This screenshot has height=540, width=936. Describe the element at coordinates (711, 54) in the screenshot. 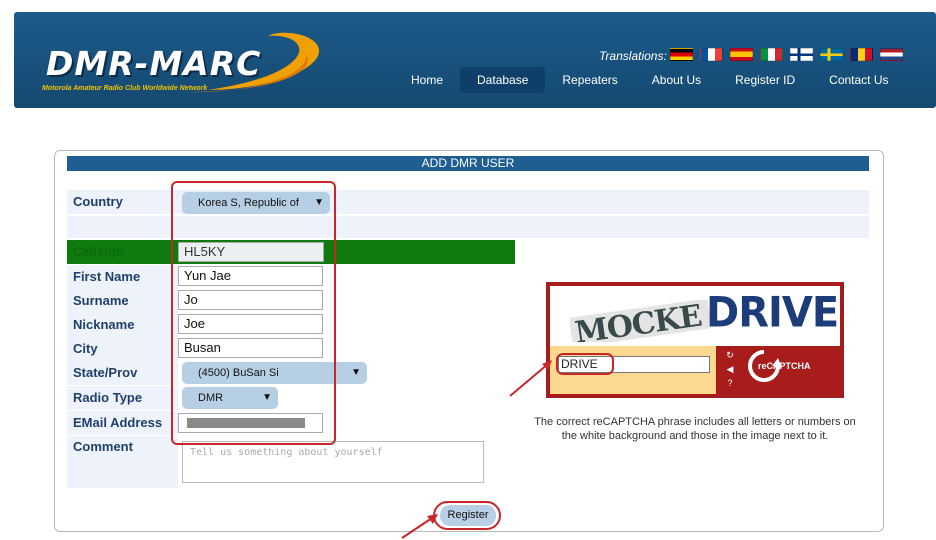

I see `french-flag-icon` at that location.